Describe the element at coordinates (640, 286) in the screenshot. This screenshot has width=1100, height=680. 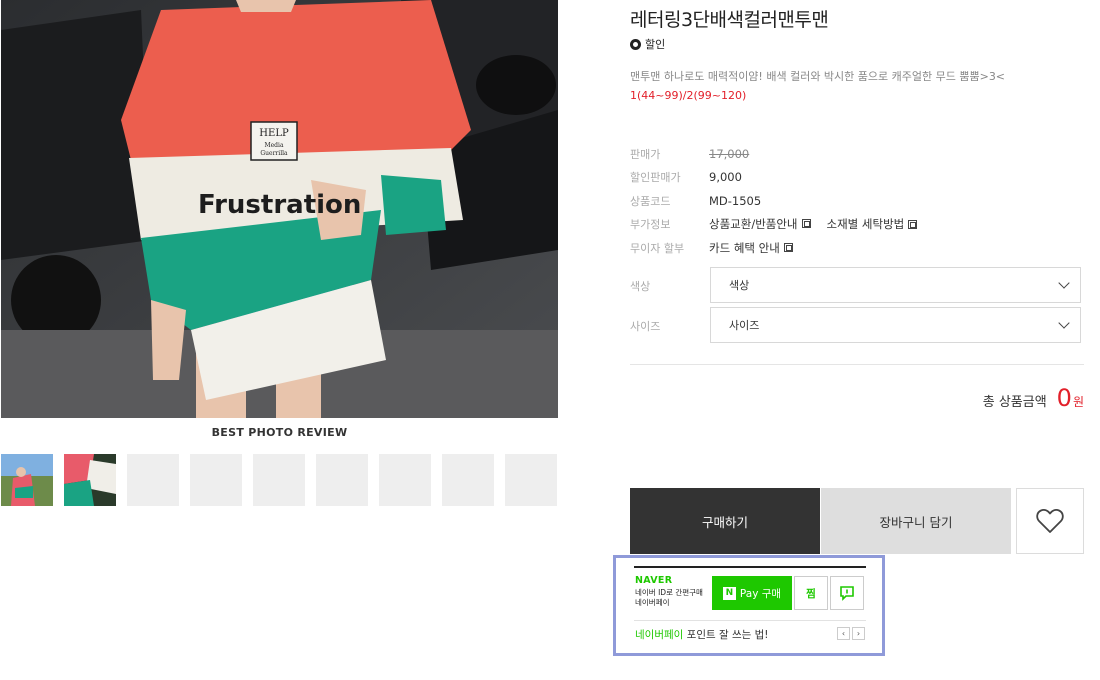
I see `color-option-label: 색상` at that location.